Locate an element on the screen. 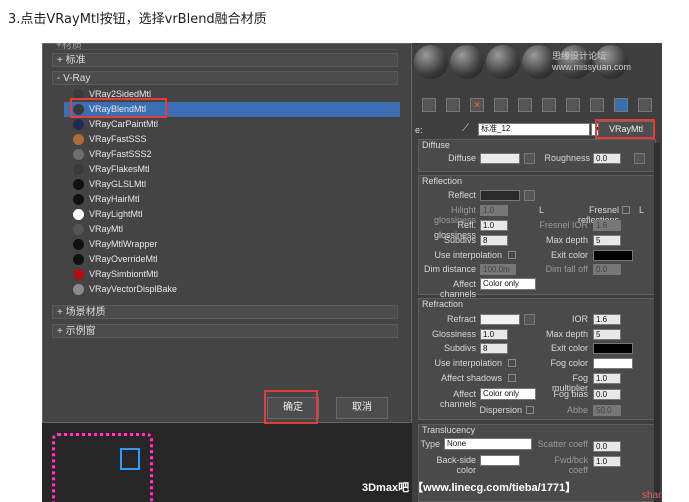  diffuse-color-swatch is located at coordinates (500, 158).